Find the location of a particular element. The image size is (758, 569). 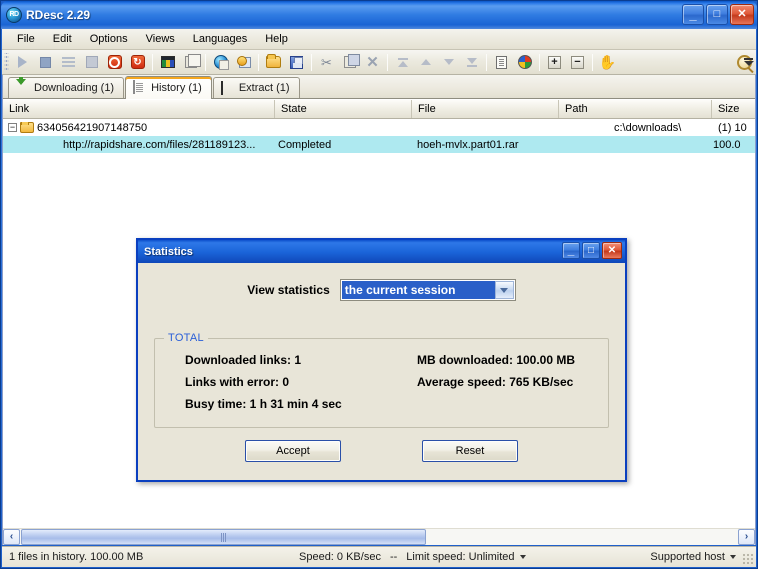

accept-button: Accept is located at coordinates (293, 451).